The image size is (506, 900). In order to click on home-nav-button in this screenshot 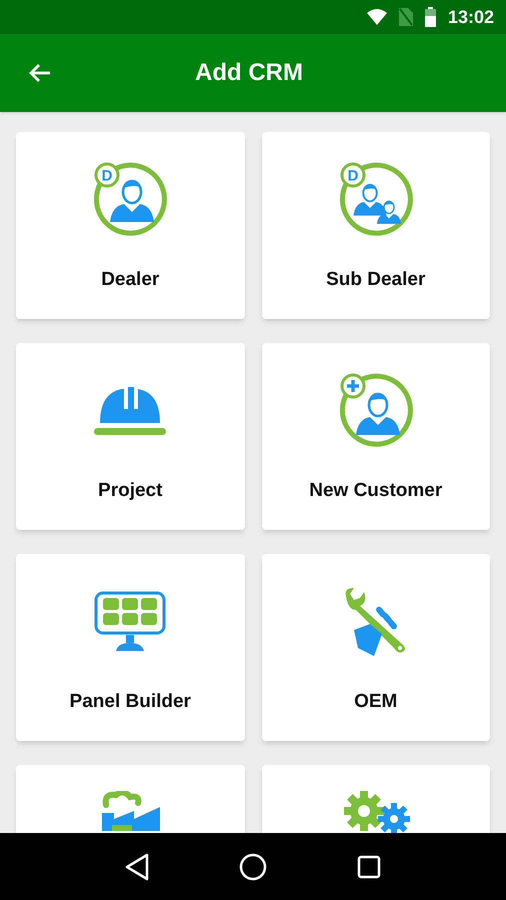, I will do `click(253, 866)`.